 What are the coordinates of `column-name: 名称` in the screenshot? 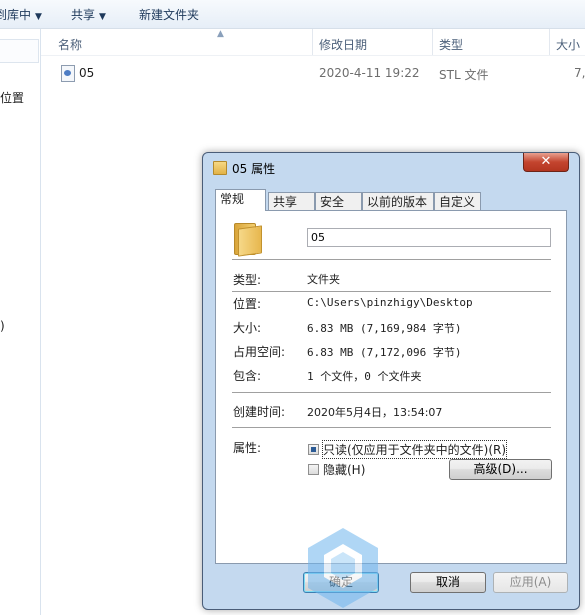 It's located at (70, 44).